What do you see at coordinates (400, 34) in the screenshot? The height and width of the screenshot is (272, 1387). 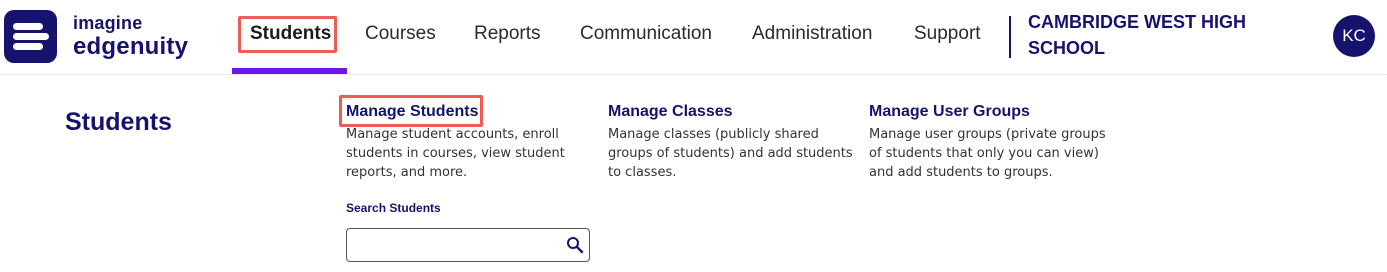 I see `nav-courses: Courses` at bounding box center [400, 34].